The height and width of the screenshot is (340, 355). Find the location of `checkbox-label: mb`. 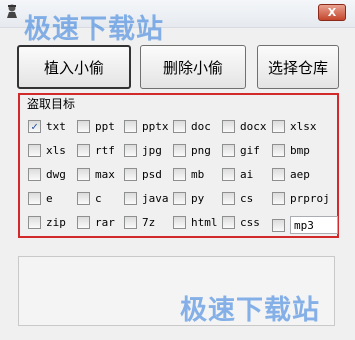

checkbox-label: mb is located at coordinates (198, 174).